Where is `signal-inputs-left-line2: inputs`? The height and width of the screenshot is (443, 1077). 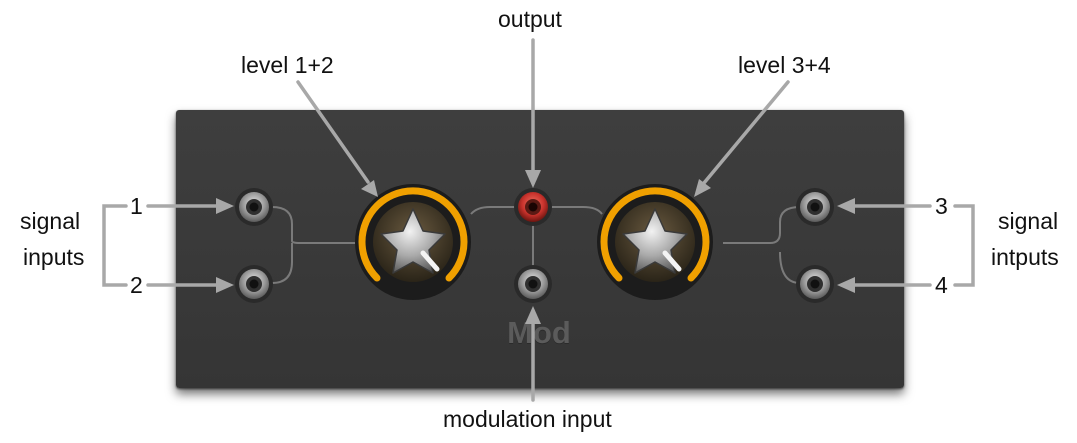 signal-inputs-left-line2: inputs is located at coordinates (54, 257).